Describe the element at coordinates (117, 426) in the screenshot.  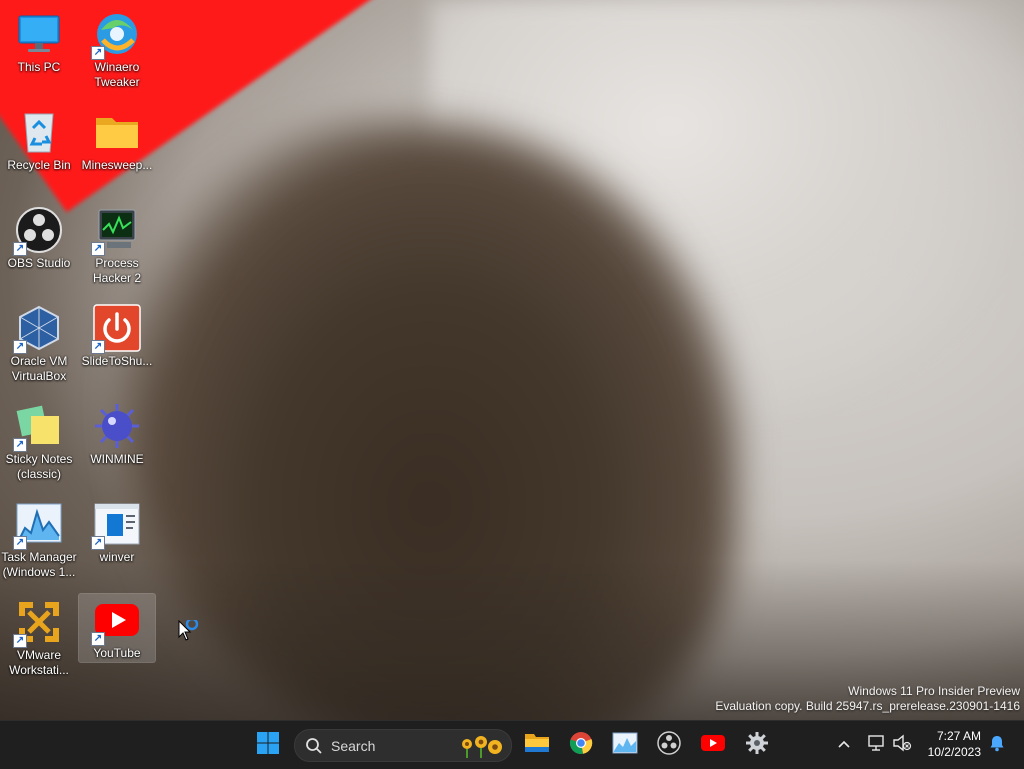
I see `winmine-icon` at that location.